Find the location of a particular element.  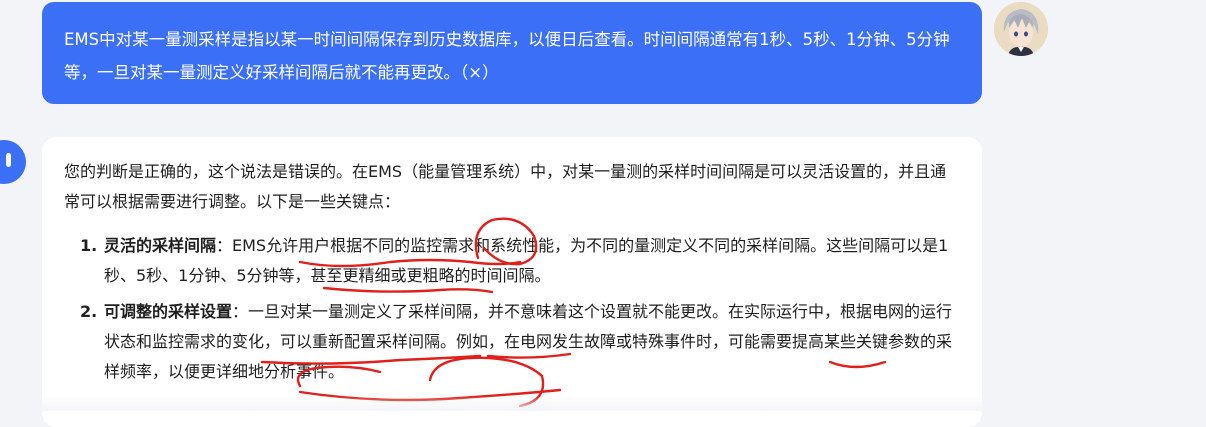

bot-eye is located at coordinates (8, 160).